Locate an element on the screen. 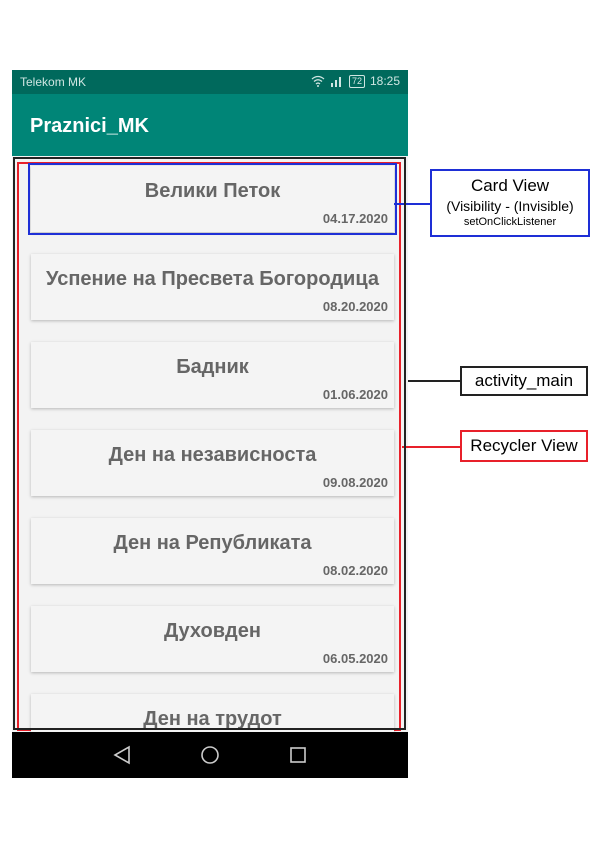  holiday-card: Велики Петок 04.17.2020 is located at coordinates (212, 199).